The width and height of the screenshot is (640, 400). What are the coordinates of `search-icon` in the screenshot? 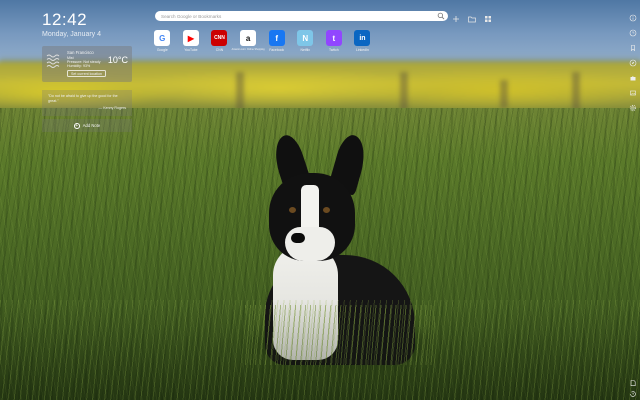 It's located at (441, 16).